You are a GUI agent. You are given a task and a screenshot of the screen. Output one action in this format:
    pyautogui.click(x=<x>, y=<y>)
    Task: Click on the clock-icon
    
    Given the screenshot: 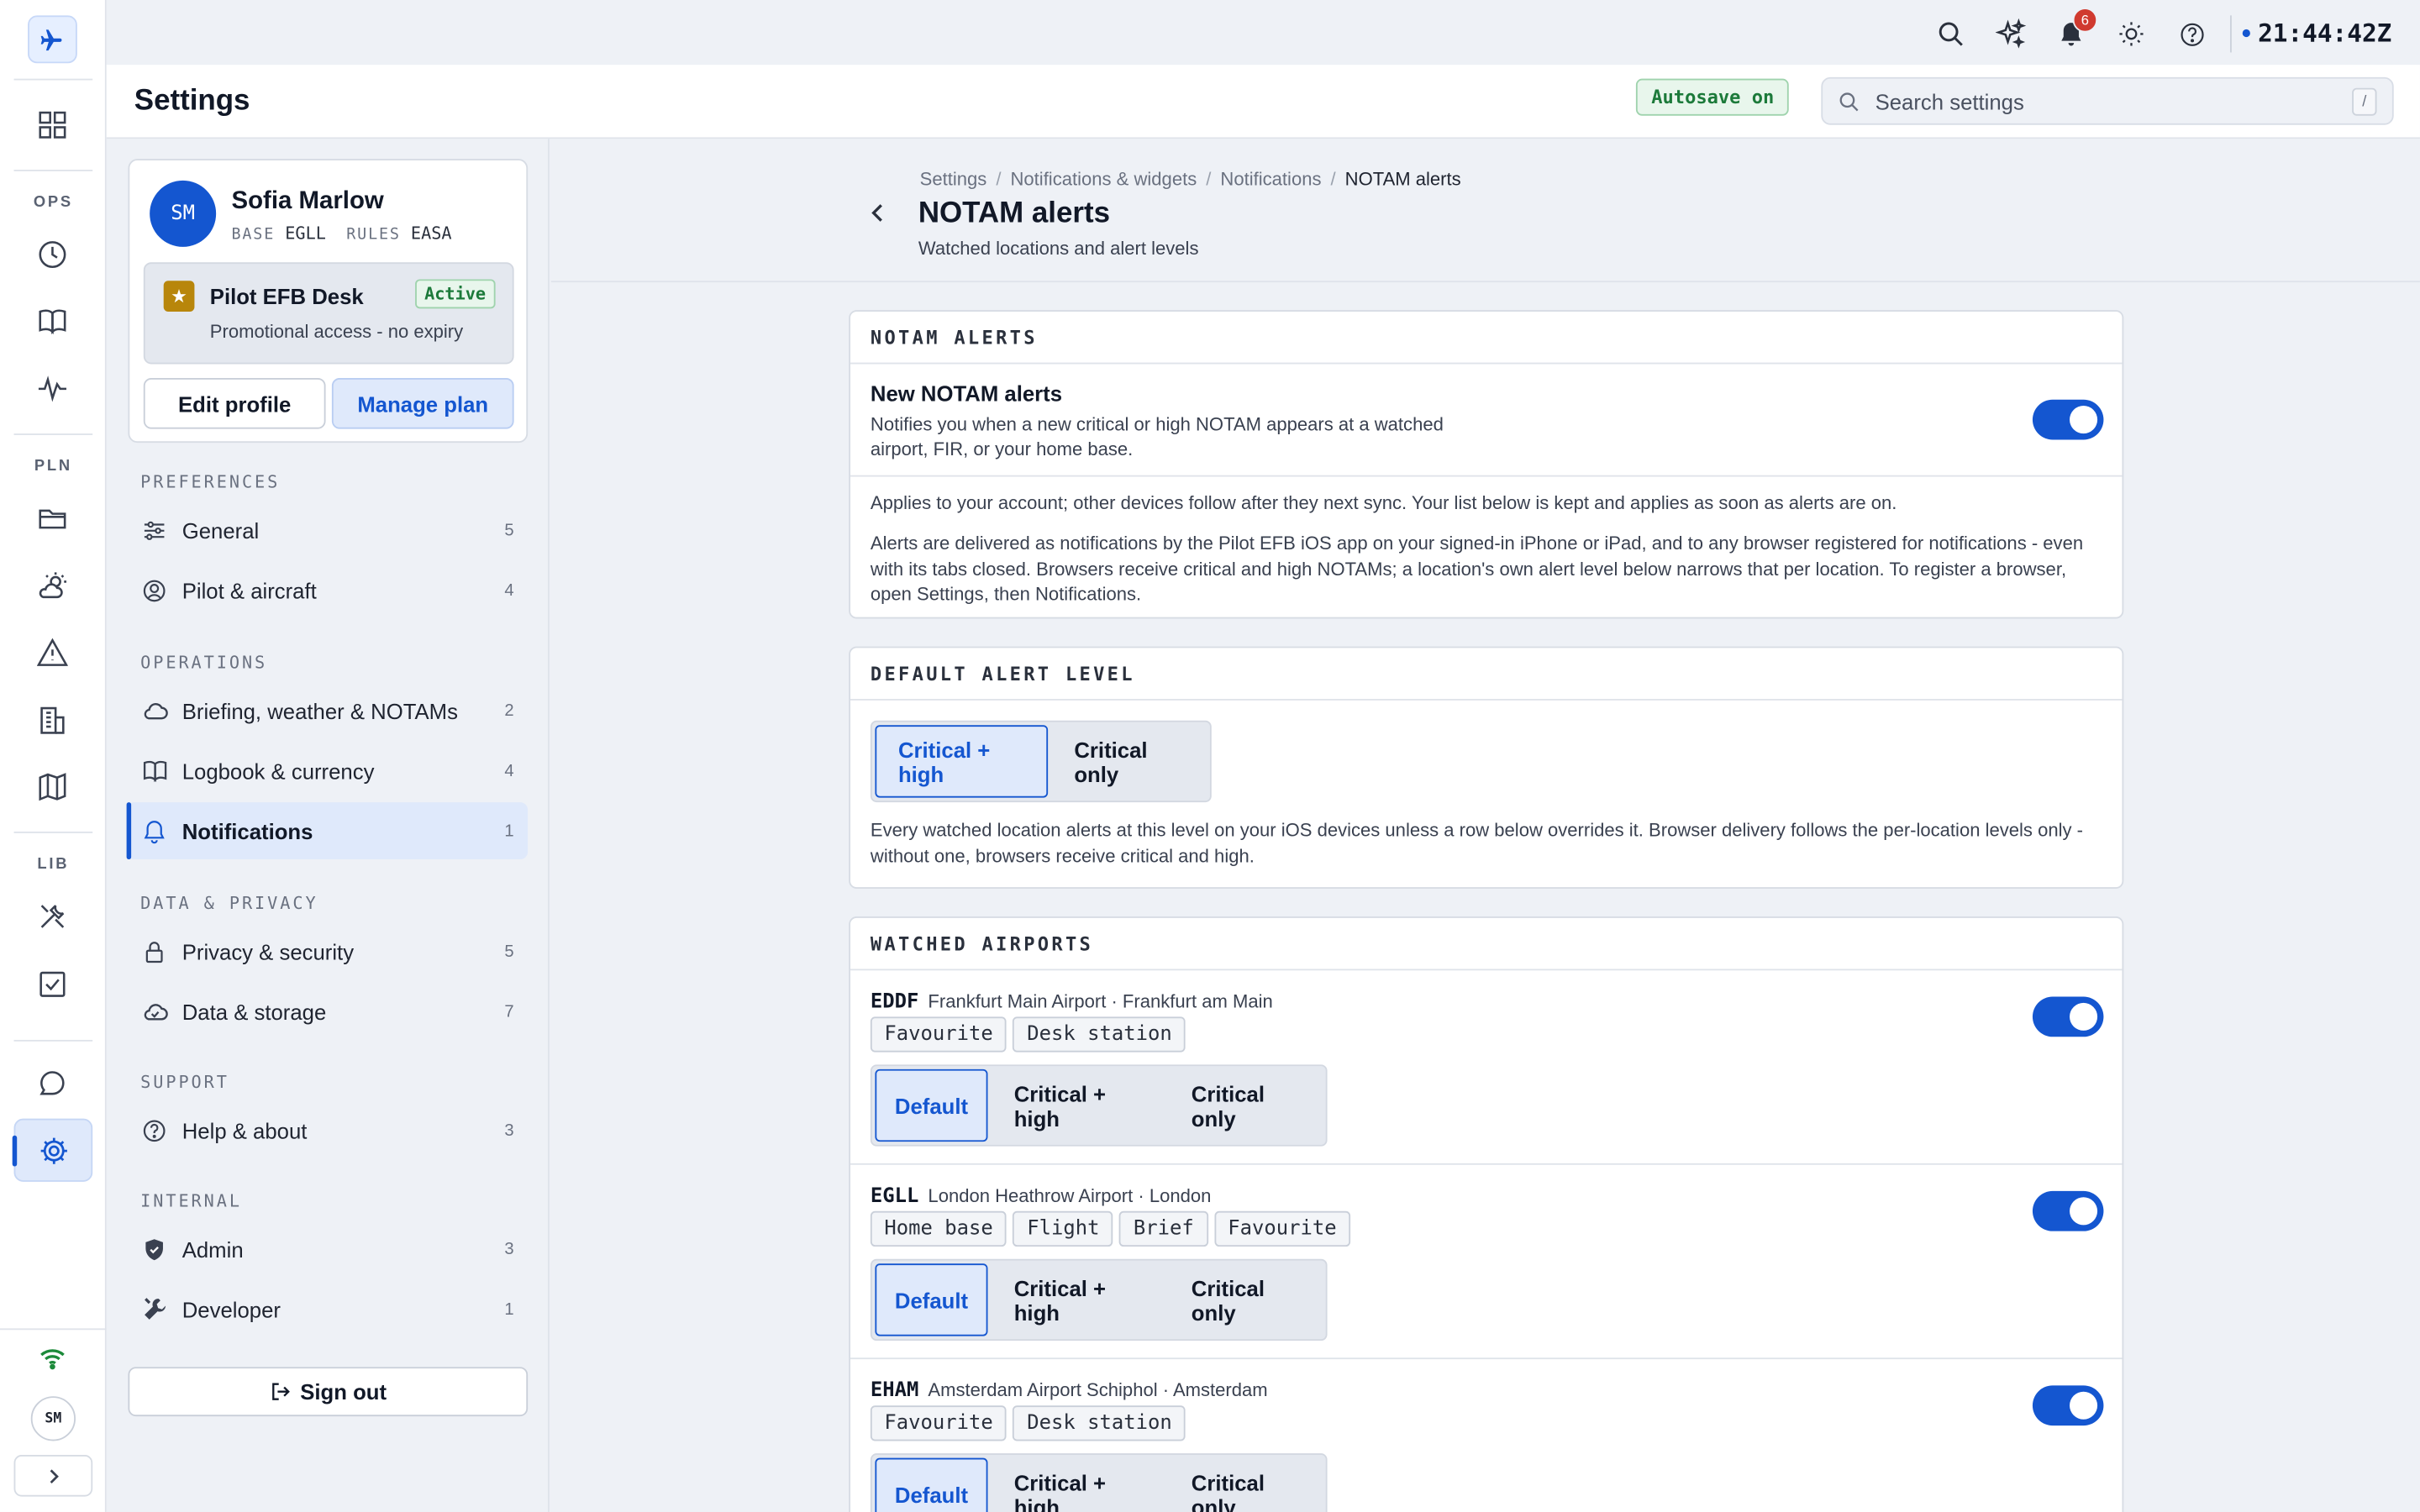 What is the action you would take?
    pyautogui.click(x=52, y=254)
    